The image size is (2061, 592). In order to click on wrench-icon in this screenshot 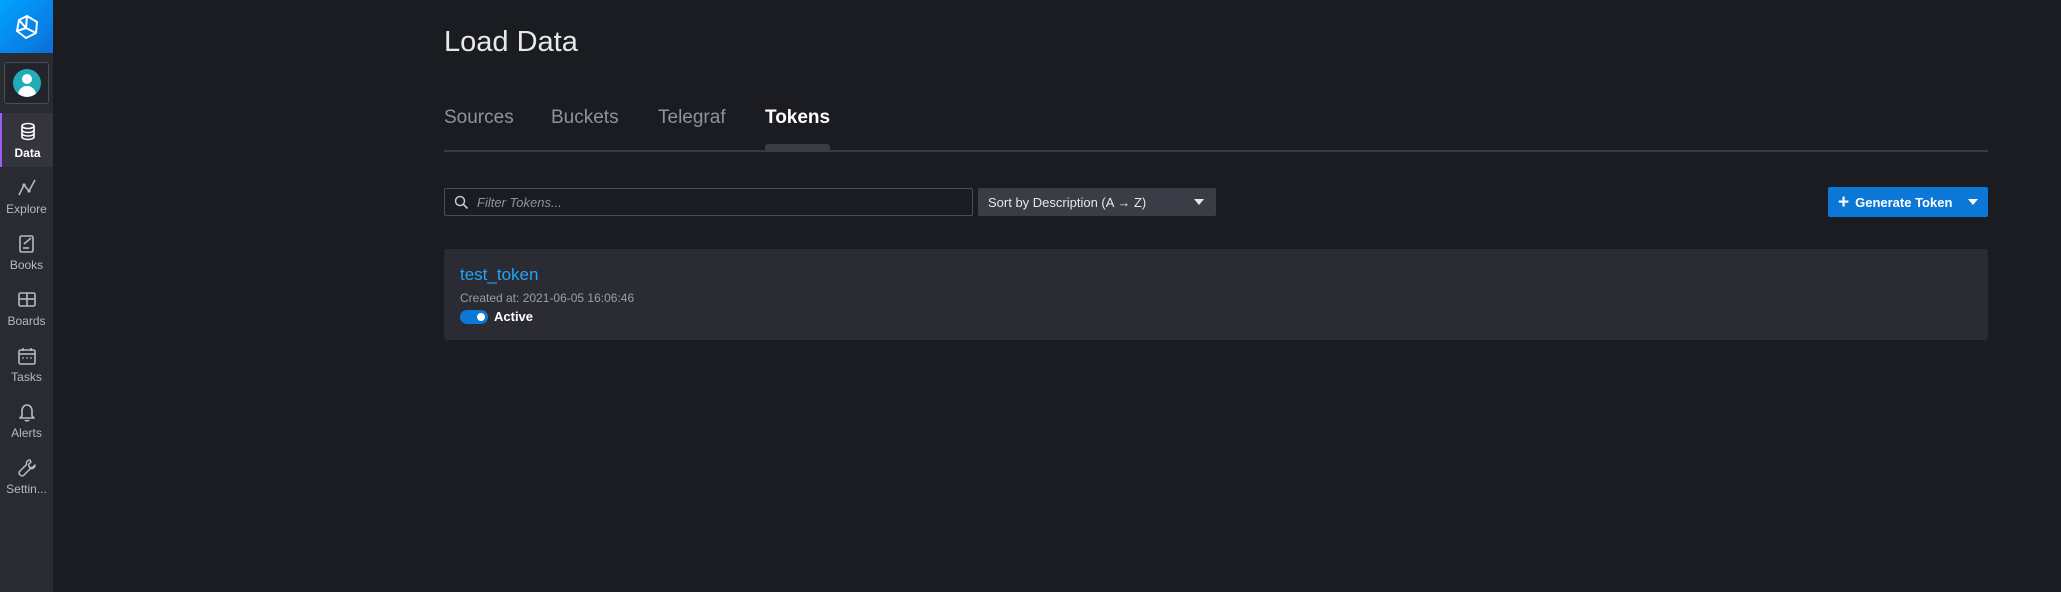, I will do `click(26, 467)`.